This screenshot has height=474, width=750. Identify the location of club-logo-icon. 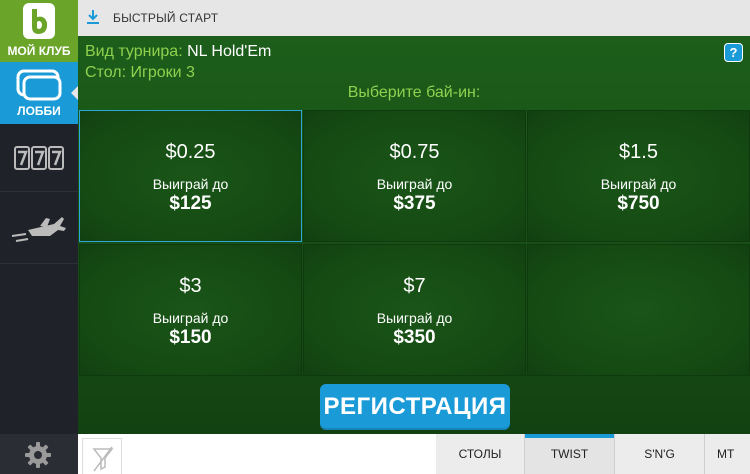
(39, 21).